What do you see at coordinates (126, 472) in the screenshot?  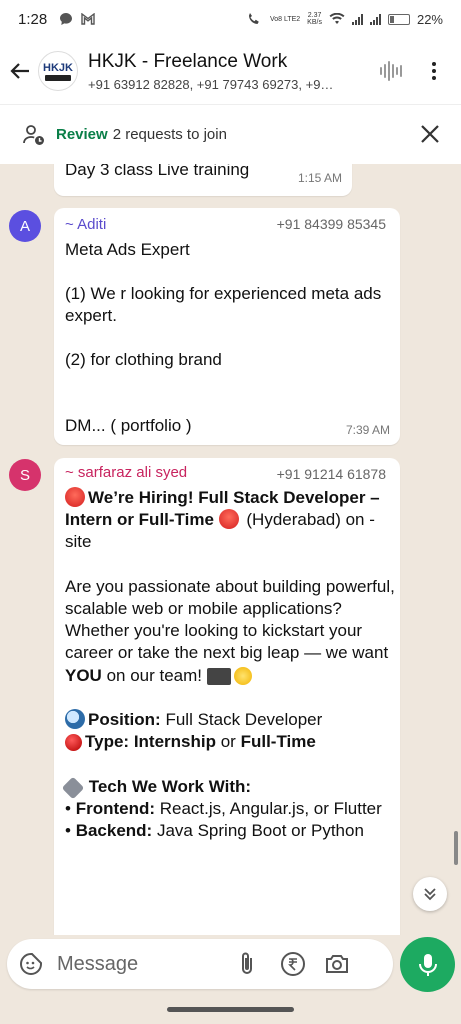 I see `sender-name: ~ sarfaraz ali syed` at bounding box center [126, 472].